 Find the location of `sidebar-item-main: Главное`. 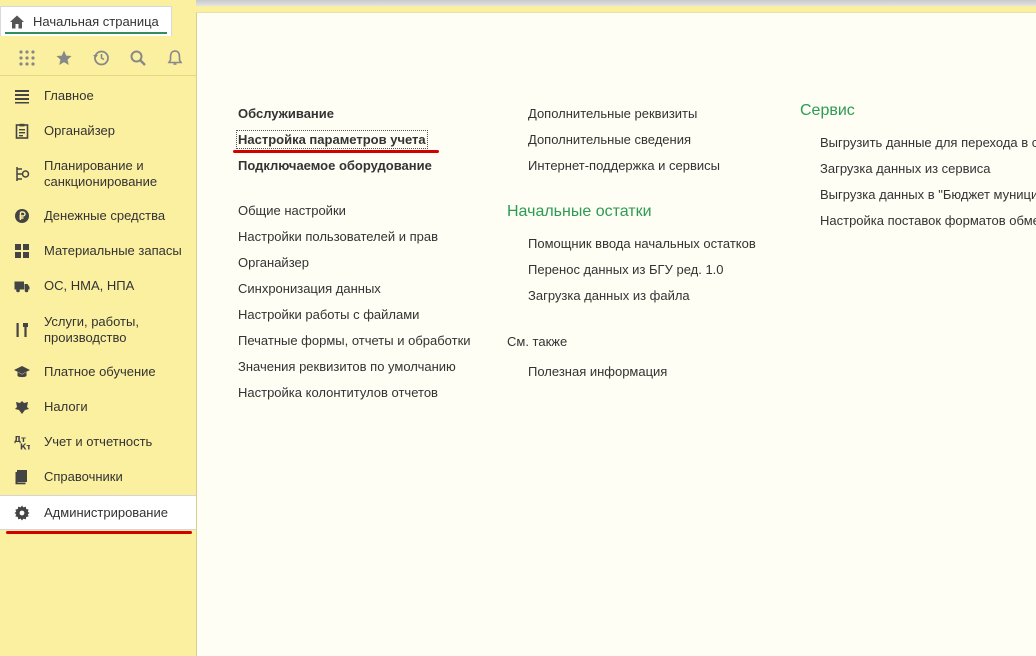

sidebar-item-main: Главное is located at coordinates (98, 96).